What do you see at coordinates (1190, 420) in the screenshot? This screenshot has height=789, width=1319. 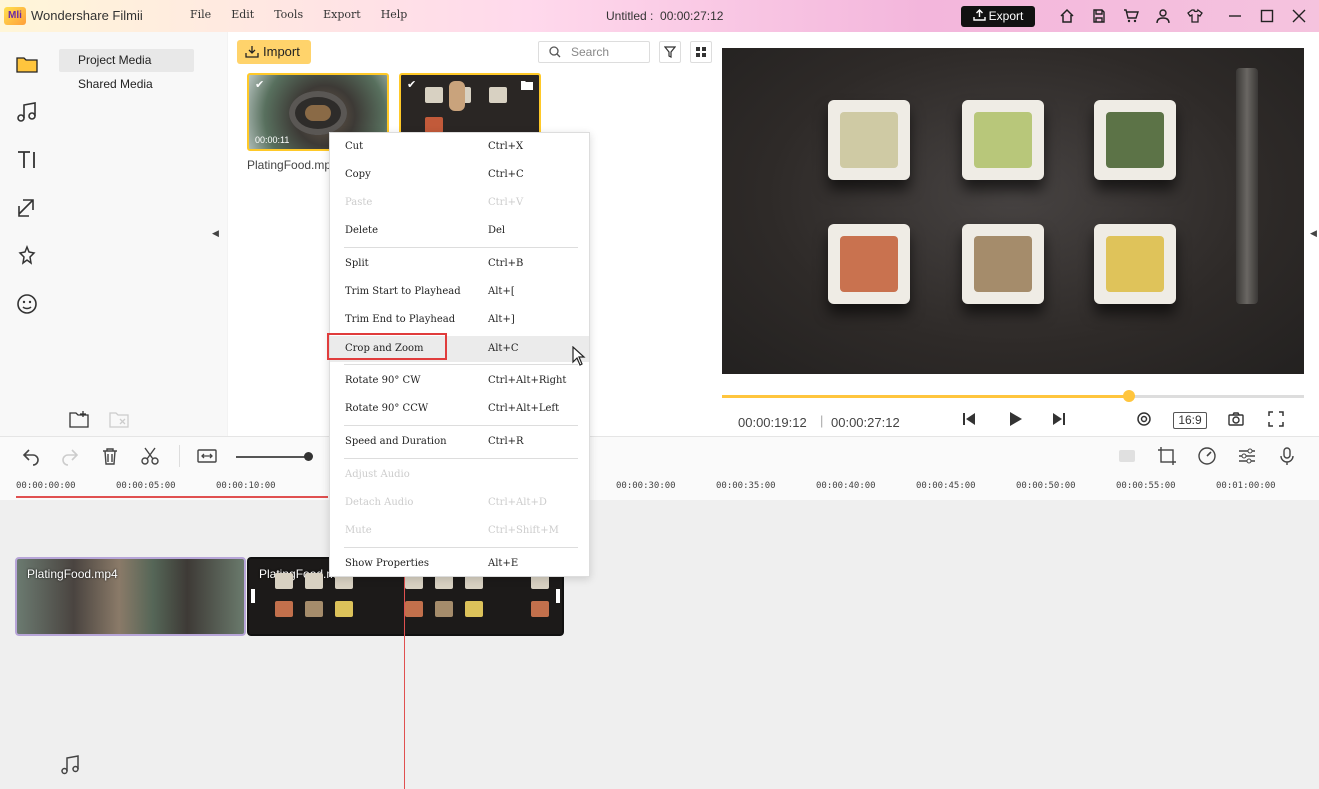 I see `aspect-ratio-button: 16:9` at bounding box center [1190, 420].